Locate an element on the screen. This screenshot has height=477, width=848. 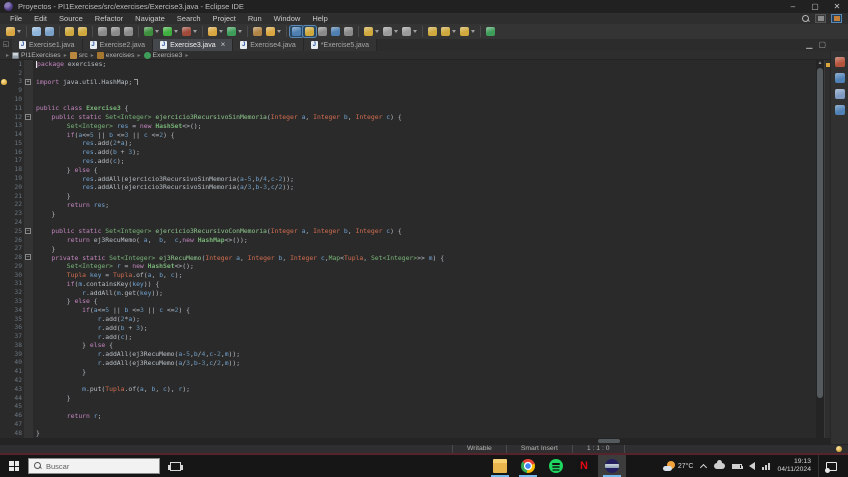
tab-exercise5java: J *Exercise5.java is located at coordinates (340, 45).